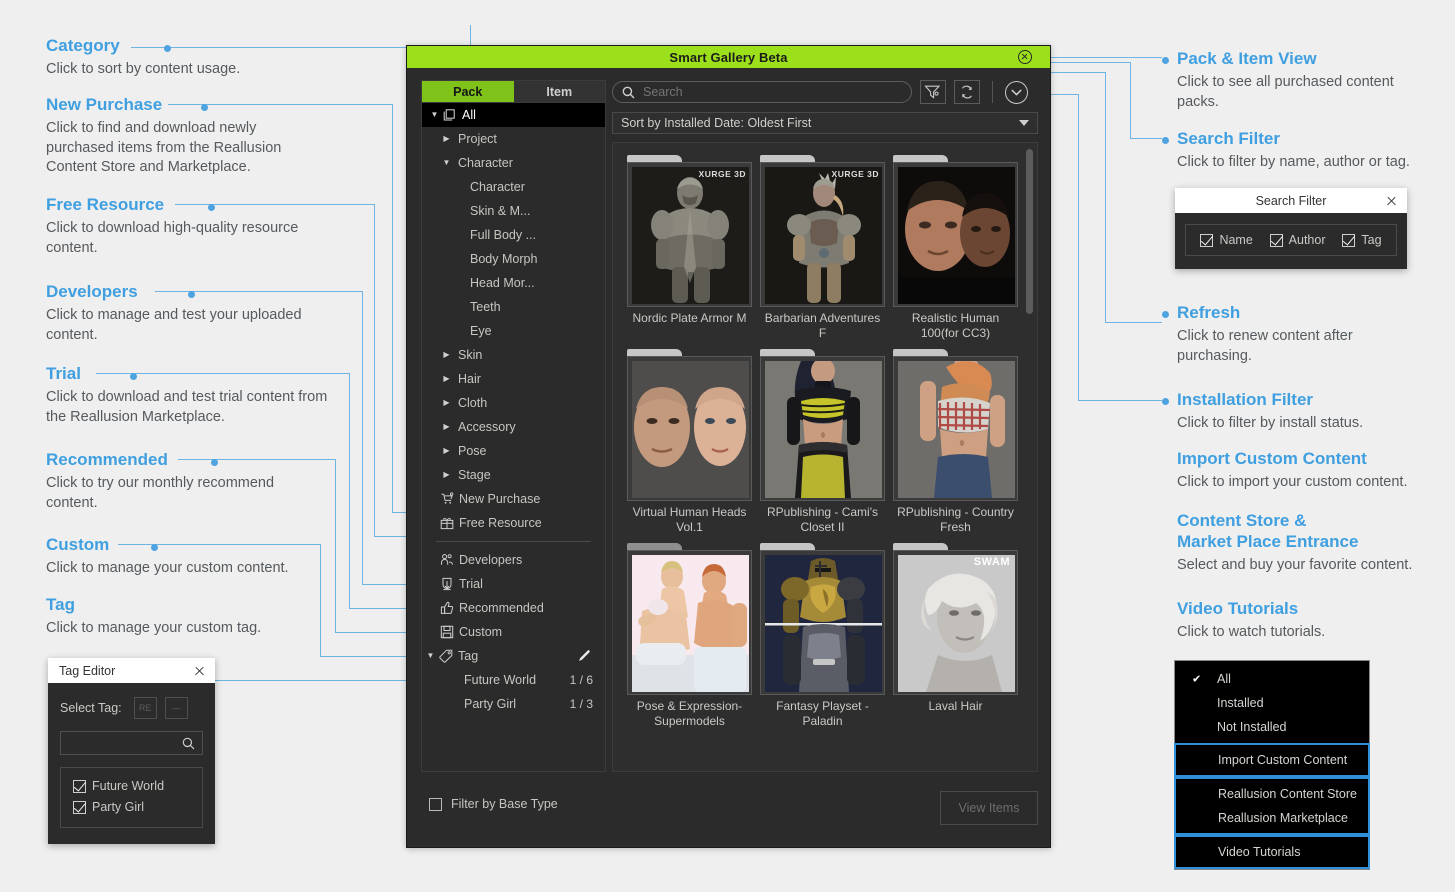  Describe the element at coordinates (513, 523) in the screenshot. I see `tree-item-free-resource: Free Resource` at that location.